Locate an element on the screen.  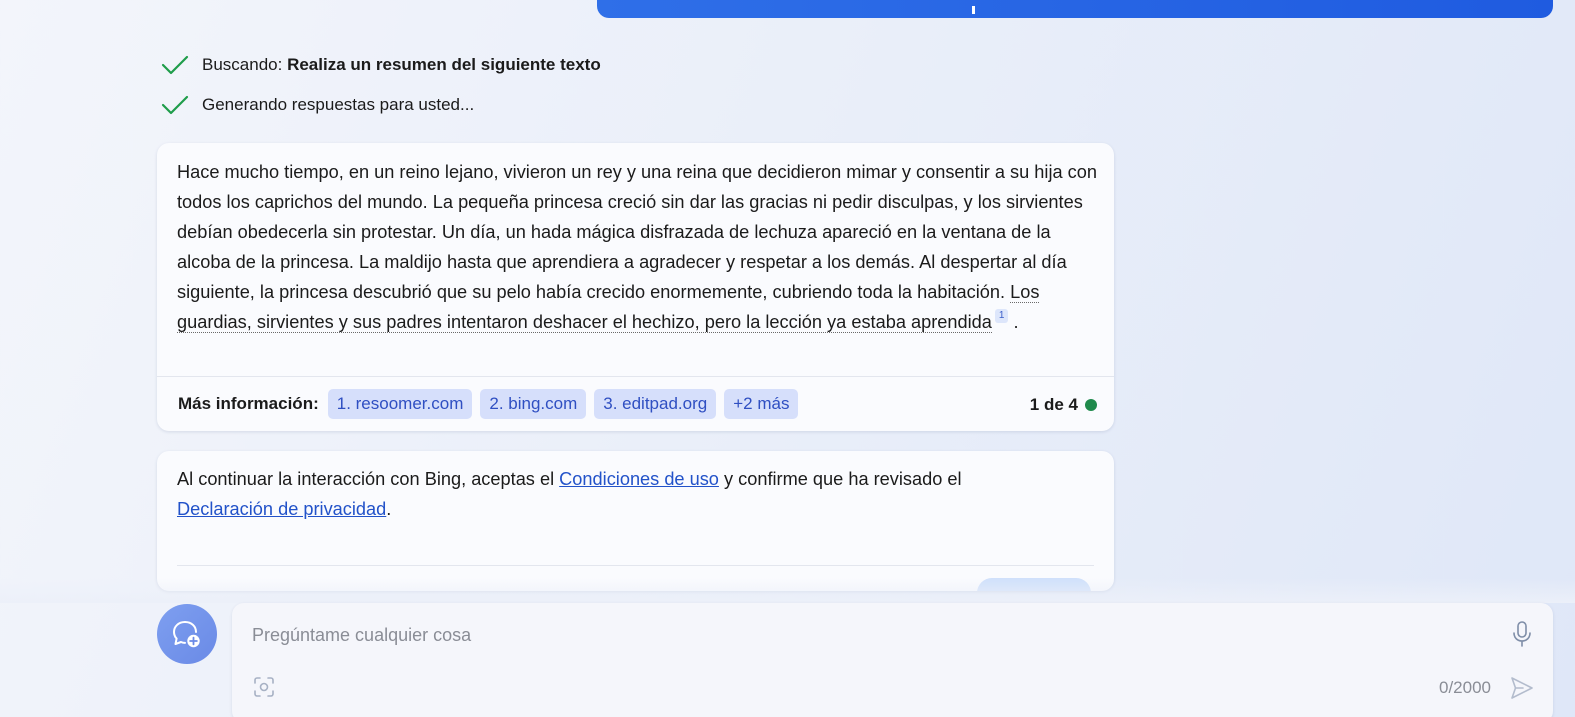
citation-marker: 1 is located at coordinates (1001, 316).